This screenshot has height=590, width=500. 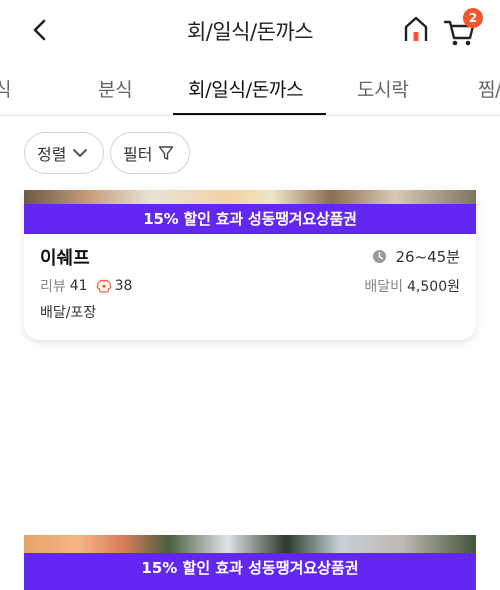 I want to click on clock-icon, so click(x=380, y=256).